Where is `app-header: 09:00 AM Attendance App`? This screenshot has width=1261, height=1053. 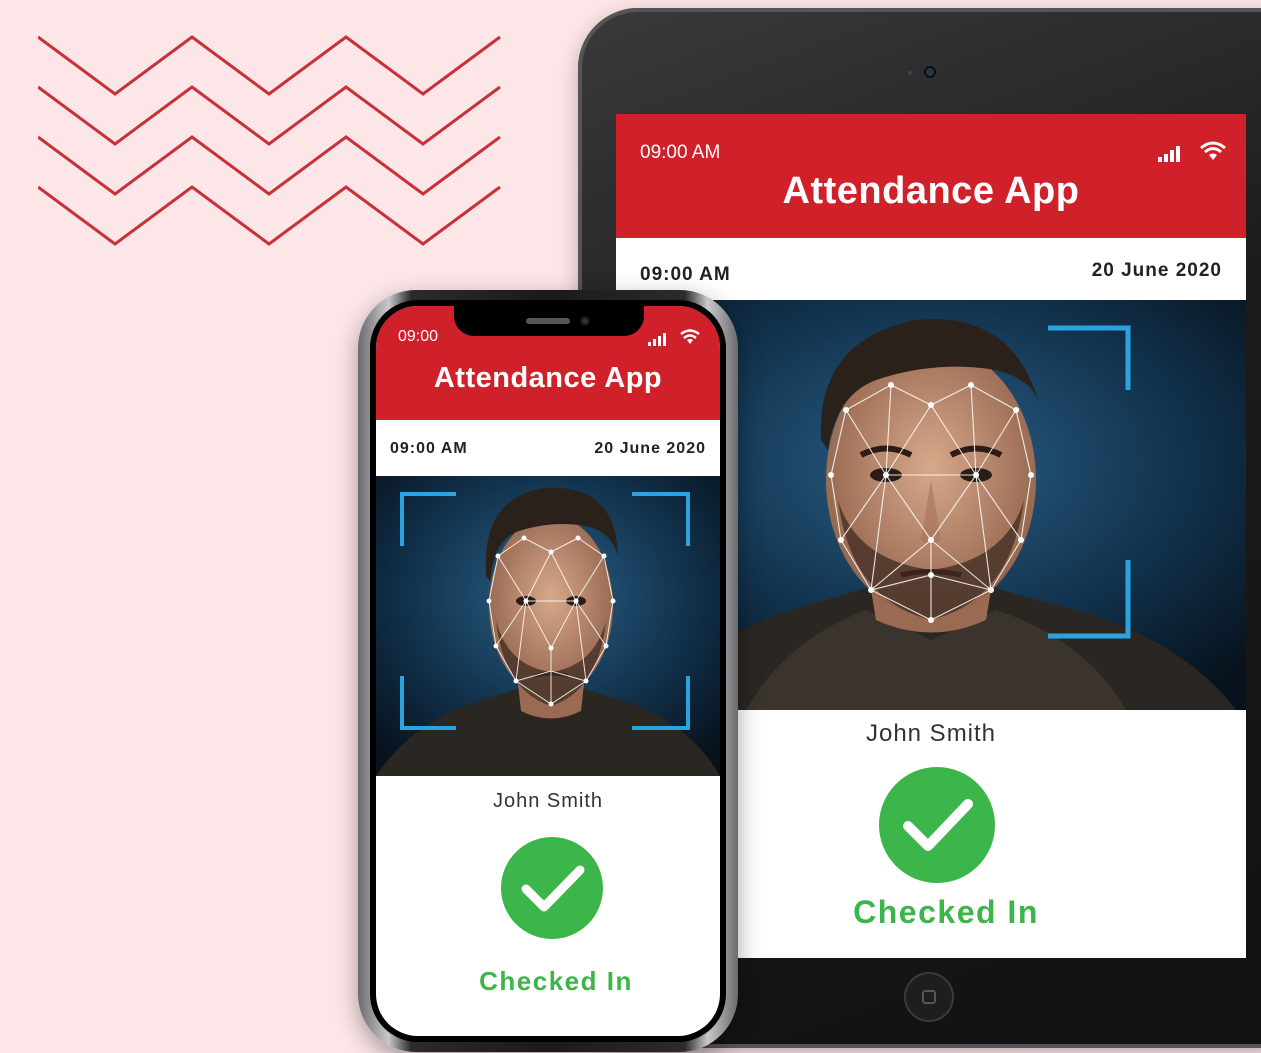 app-header: 09:00 AM Attendance App is located at coordinates (931, 176).